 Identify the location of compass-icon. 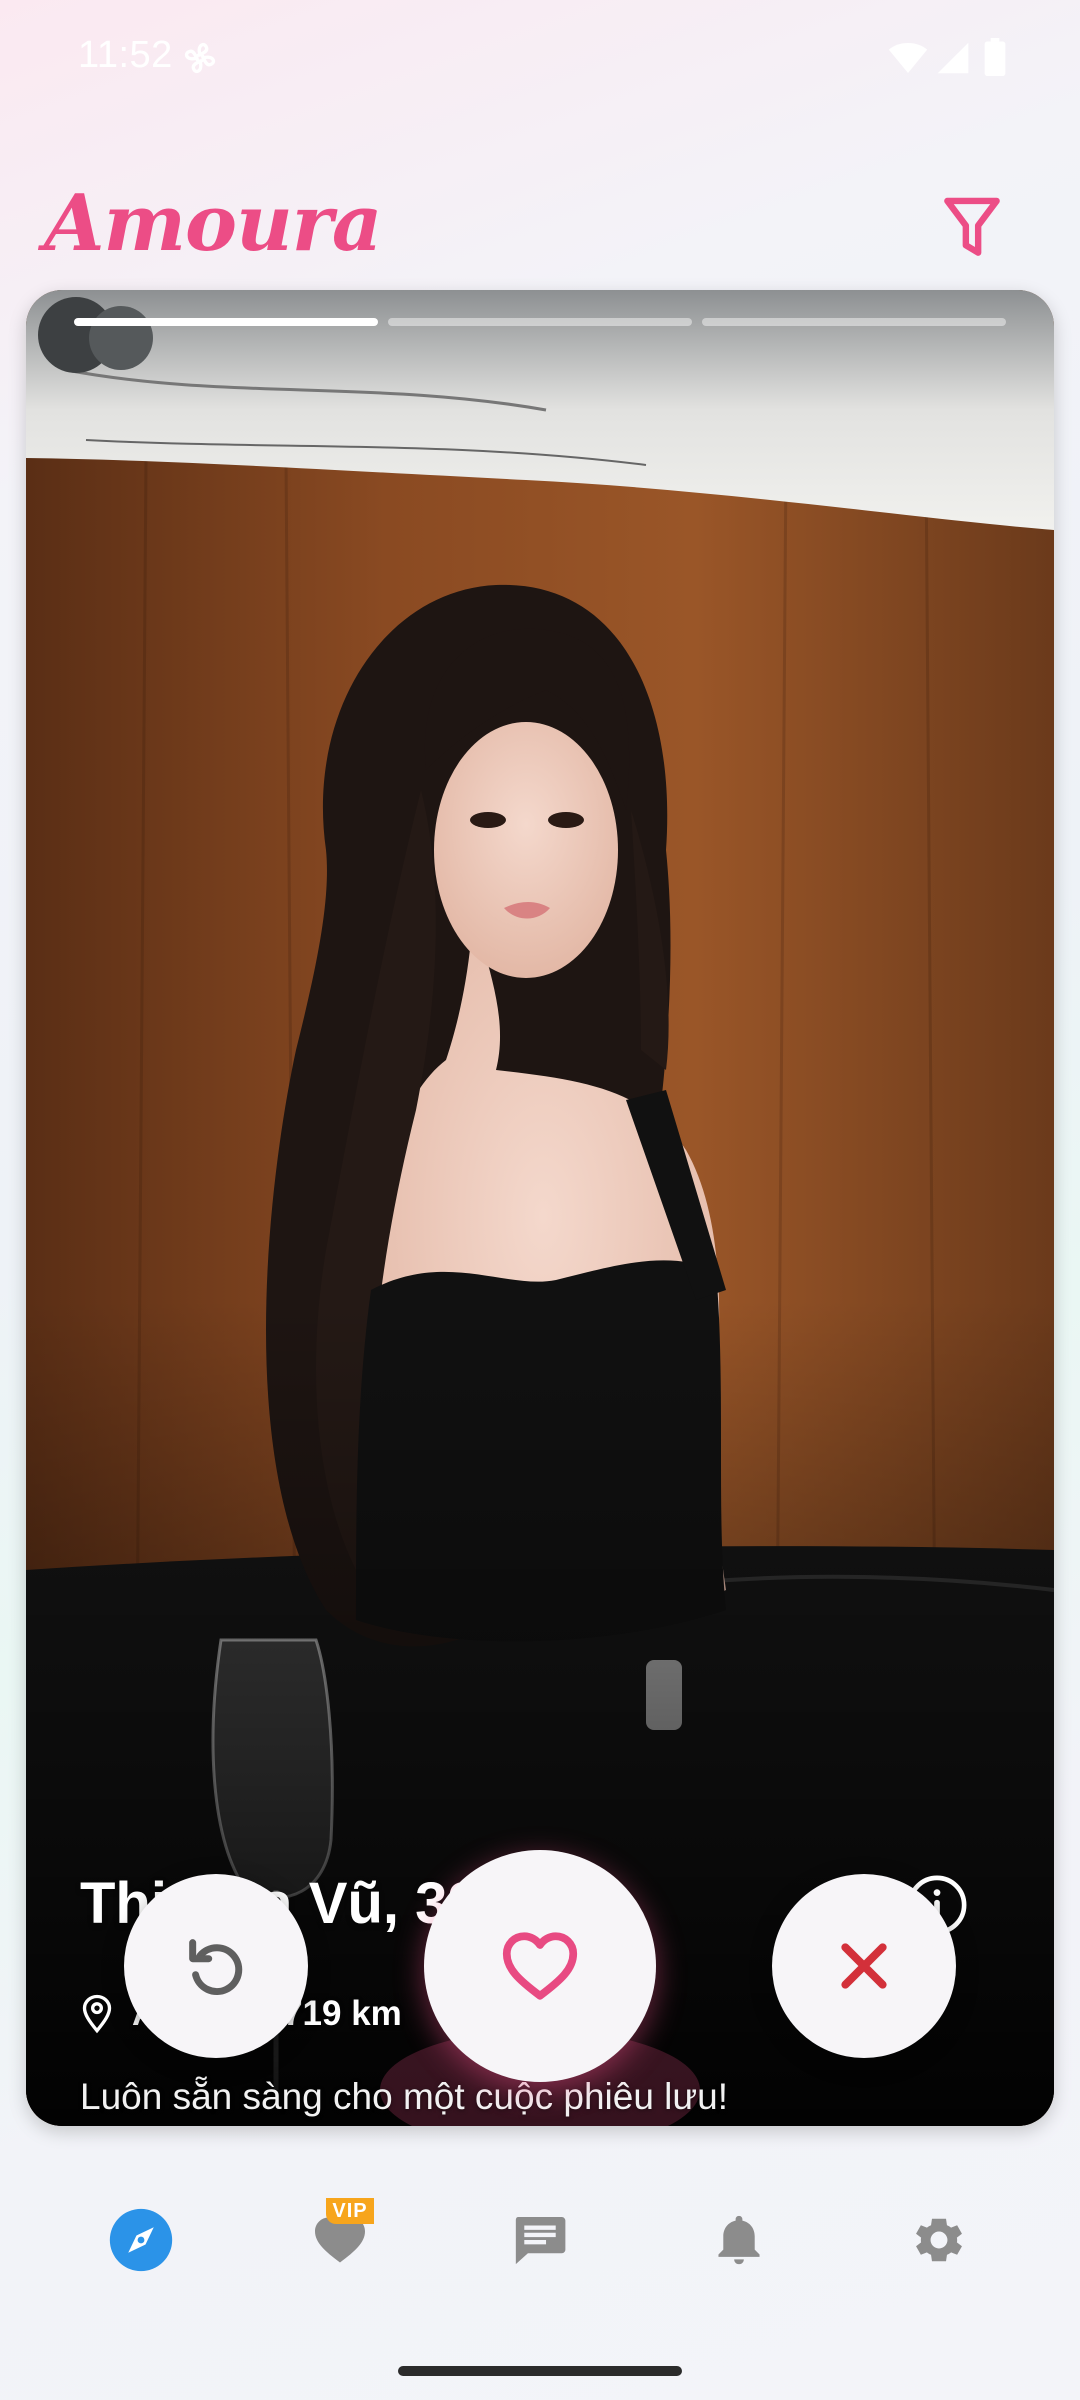
(141, 2240).